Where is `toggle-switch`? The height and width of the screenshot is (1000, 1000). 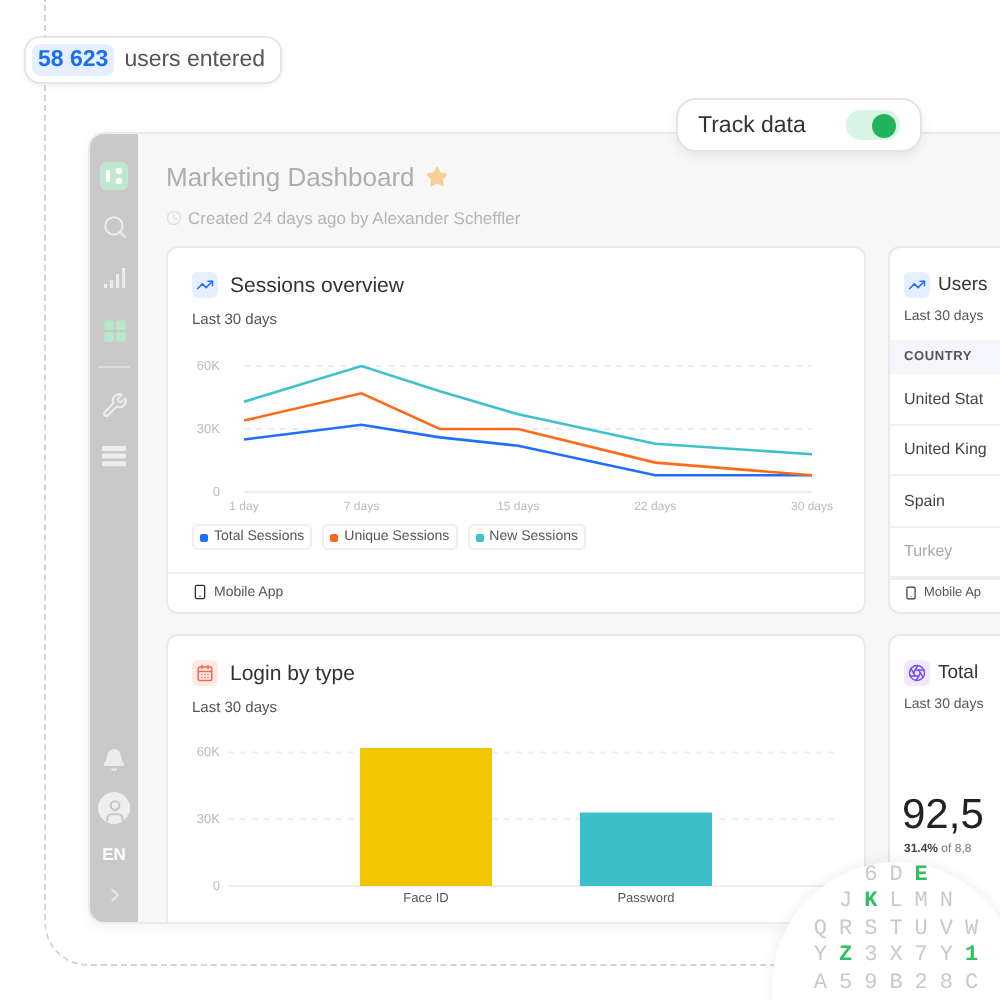
toggle-switch is located at coordinates (873, 125).